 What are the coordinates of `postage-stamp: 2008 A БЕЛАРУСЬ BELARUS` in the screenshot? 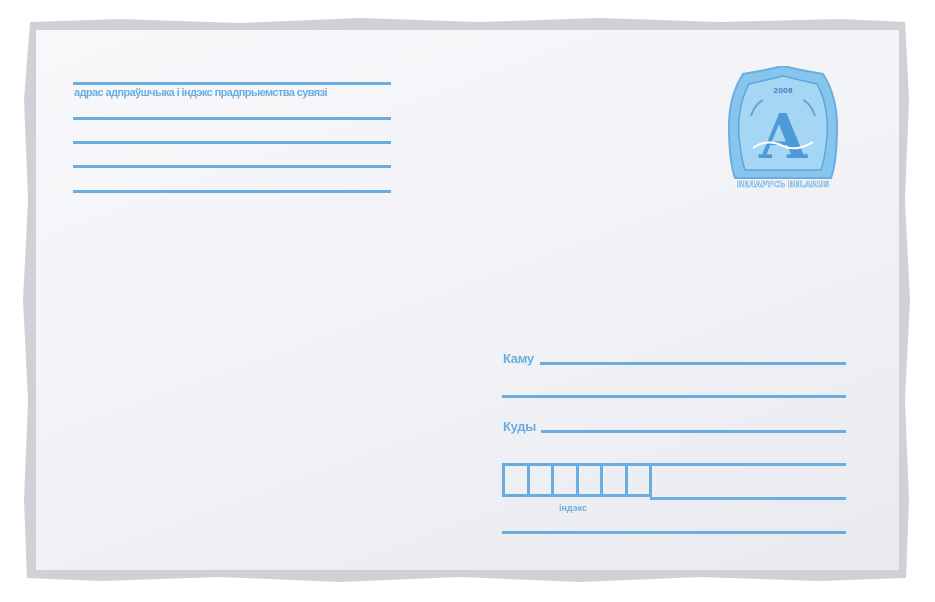 It's located at (783, 127).